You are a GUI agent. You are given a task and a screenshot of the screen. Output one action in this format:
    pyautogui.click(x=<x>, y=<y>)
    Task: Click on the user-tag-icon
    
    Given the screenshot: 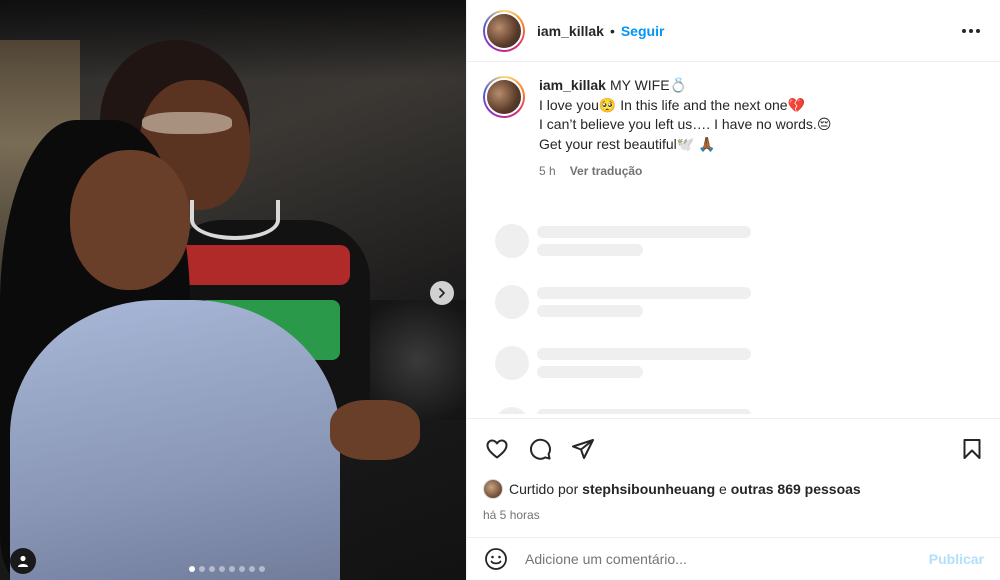 What is the action you would take?
    pyautogui.click(x=23, y=561)
    